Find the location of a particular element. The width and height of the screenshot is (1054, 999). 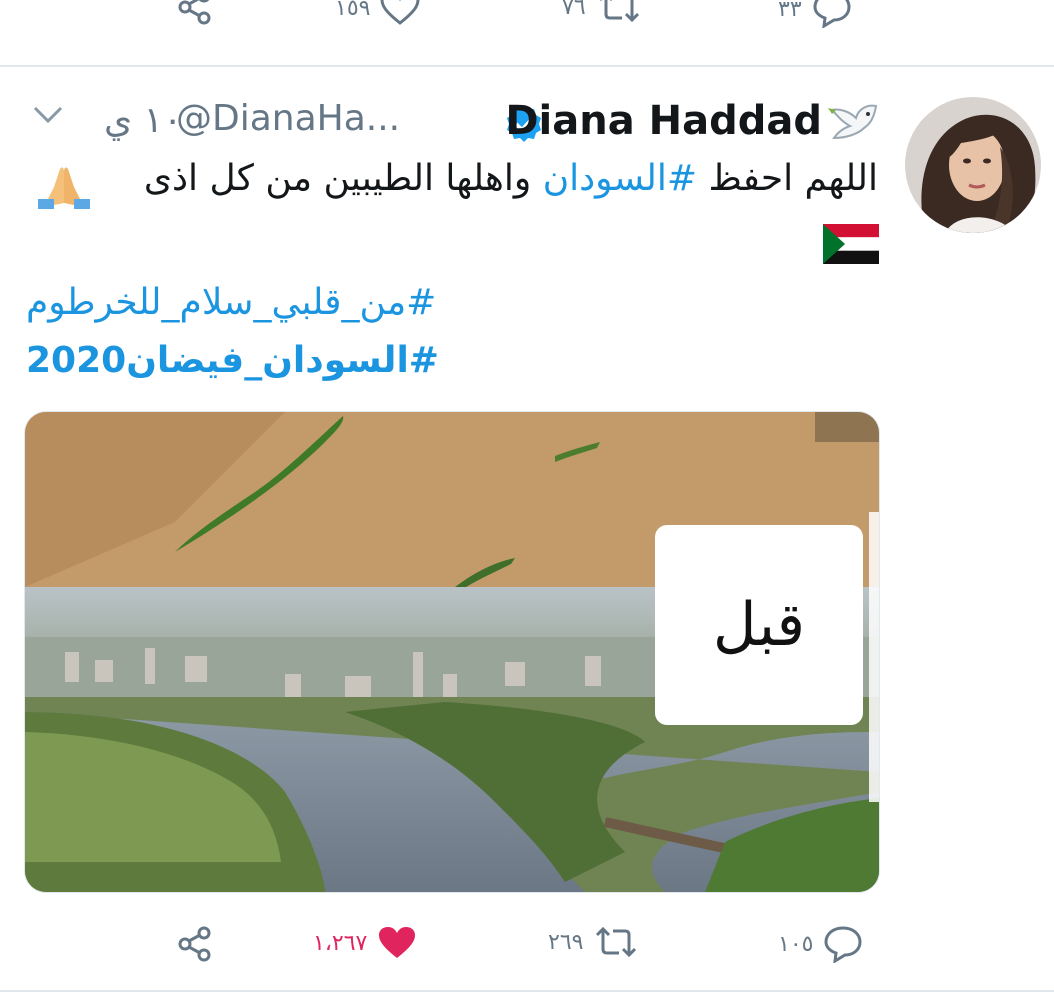

hashtag-link: #السودان_فيضان2020 is located at coordinates (232, 360).